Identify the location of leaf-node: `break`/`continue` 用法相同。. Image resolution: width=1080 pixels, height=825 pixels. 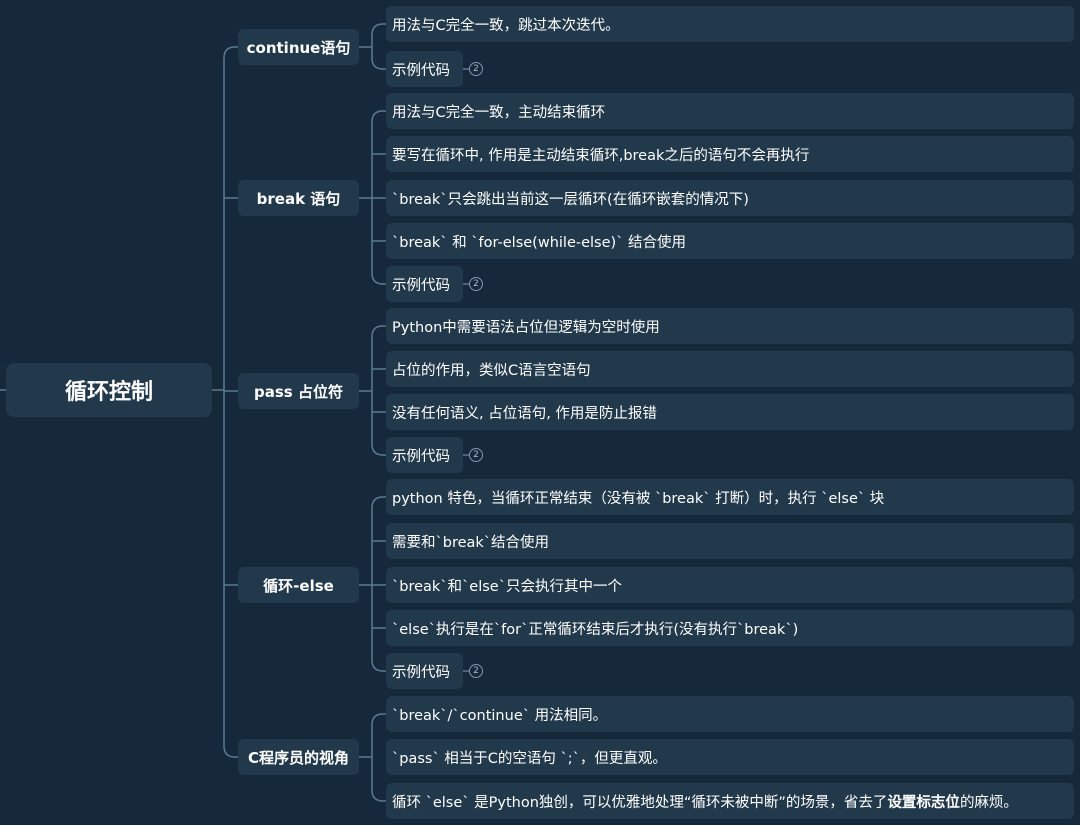
(730, 714).